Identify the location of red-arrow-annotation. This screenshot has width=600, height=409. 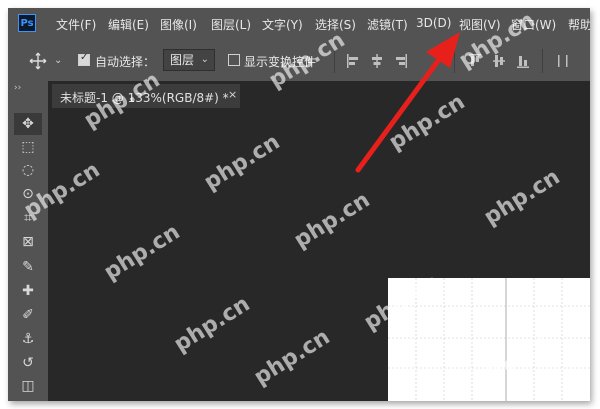
(407, 102).